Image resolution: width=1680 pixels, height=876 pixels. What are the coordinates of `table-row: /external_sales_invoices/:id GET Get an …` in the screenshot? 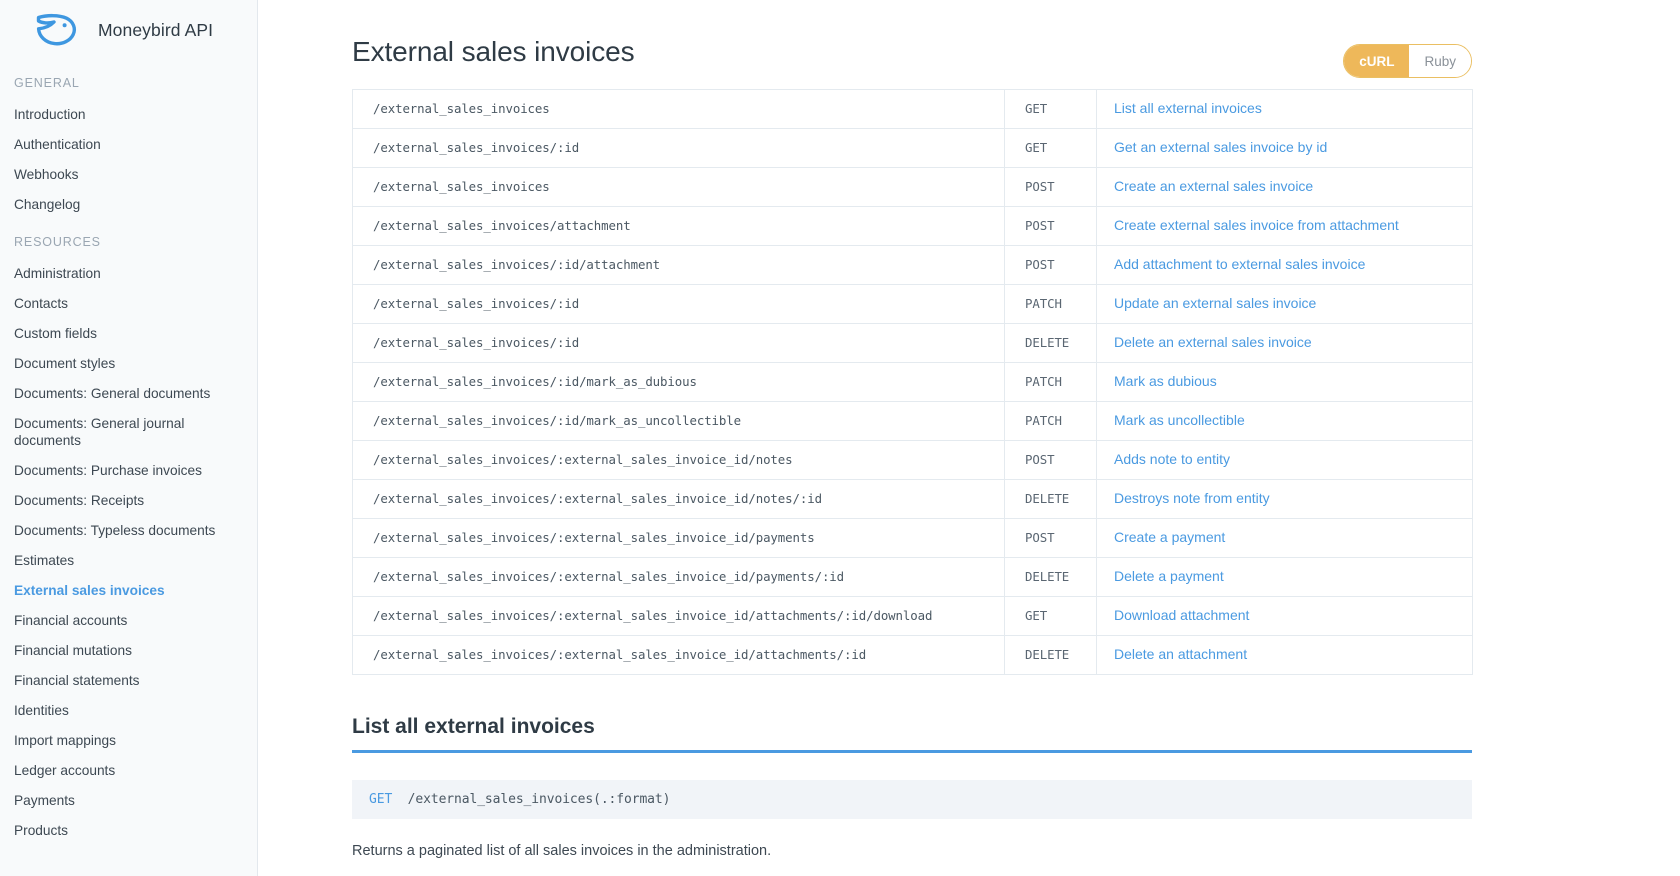 It's located at (912, 148).